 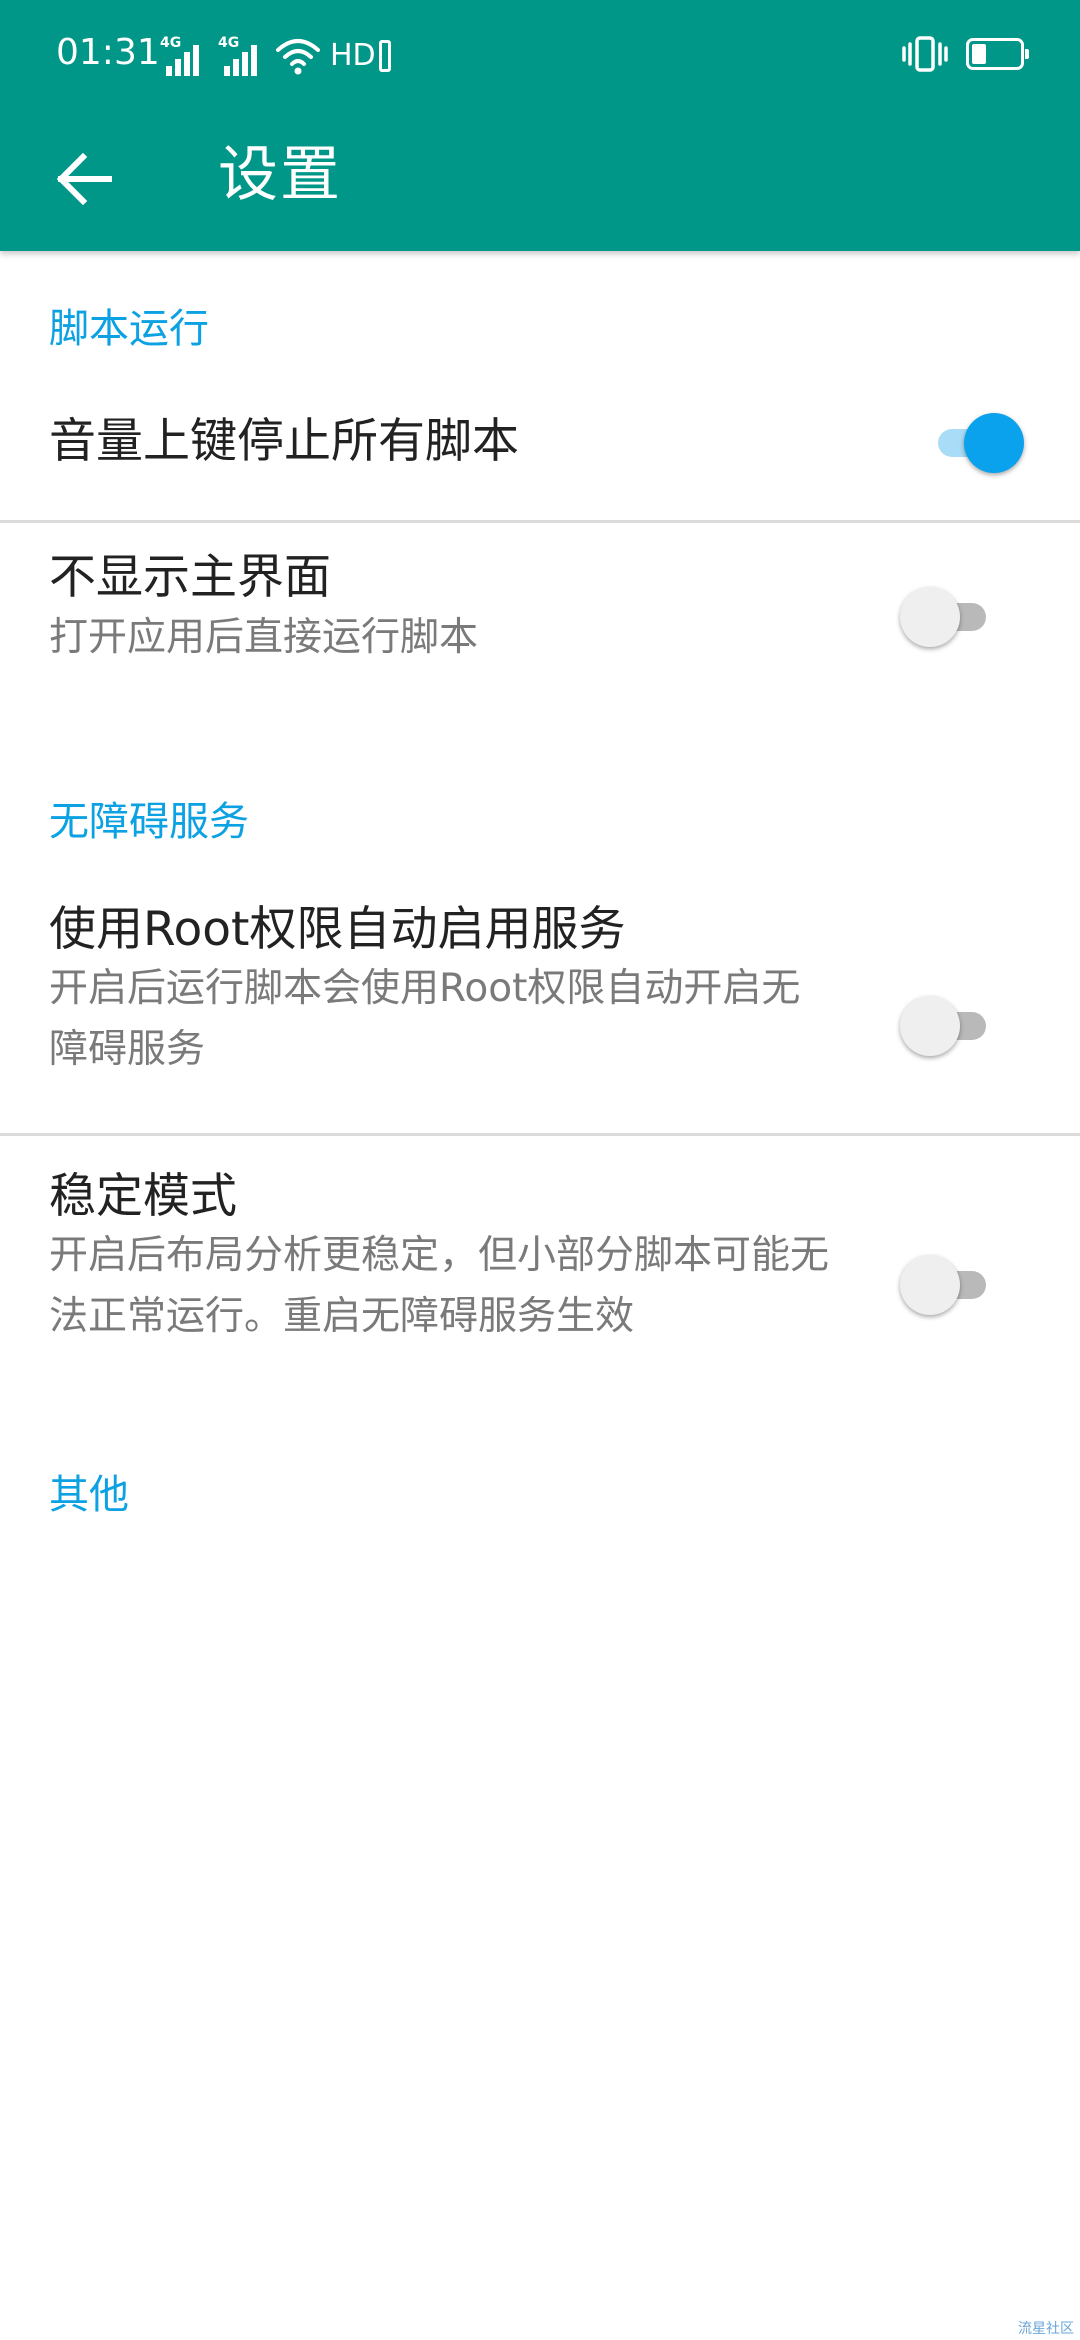 I want to click on watermark: 流星社区, so click(x=1046, y=2329).